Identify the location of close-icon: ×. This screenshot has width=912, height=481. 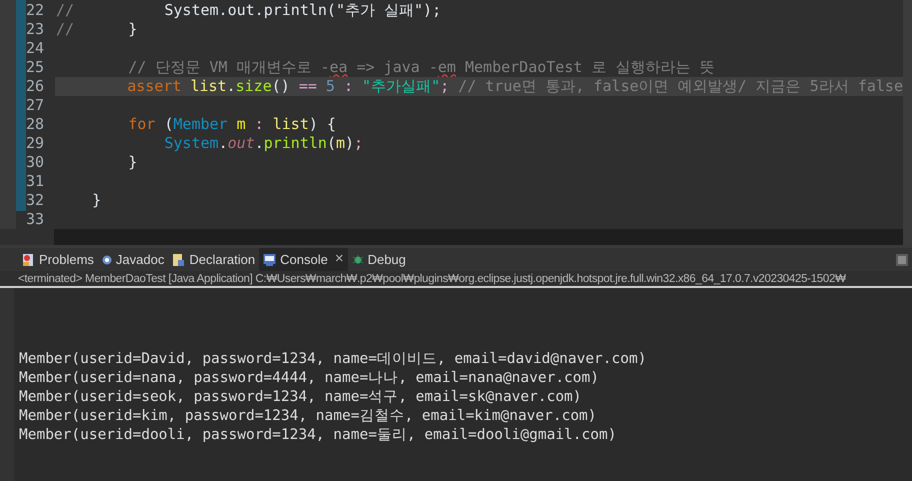
(339, 259).